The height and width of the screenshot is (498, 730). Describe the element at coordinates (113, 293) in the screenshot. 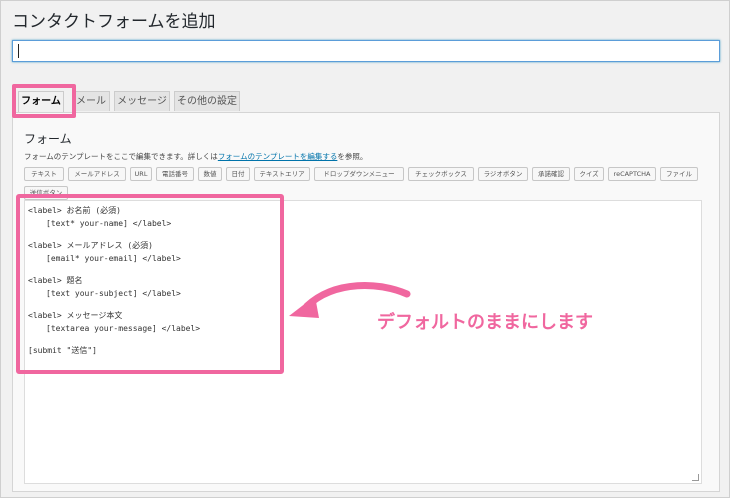

I see `code-line: [text your-subject] </label>` at that location.